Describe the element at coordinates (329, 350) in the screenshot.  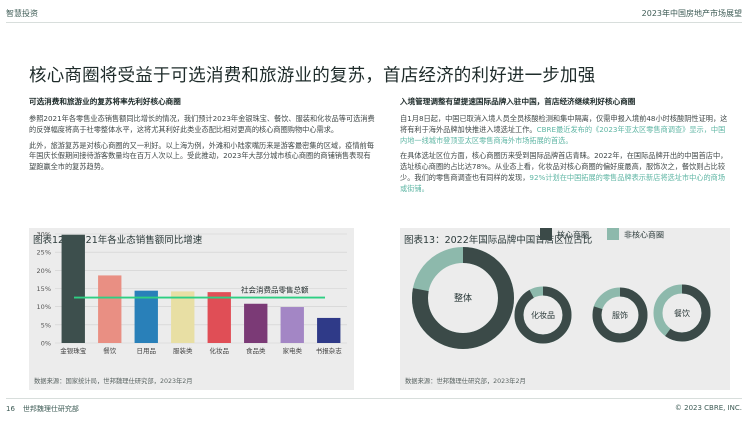
I see `x-tick-label: 书报杂志` at that location.